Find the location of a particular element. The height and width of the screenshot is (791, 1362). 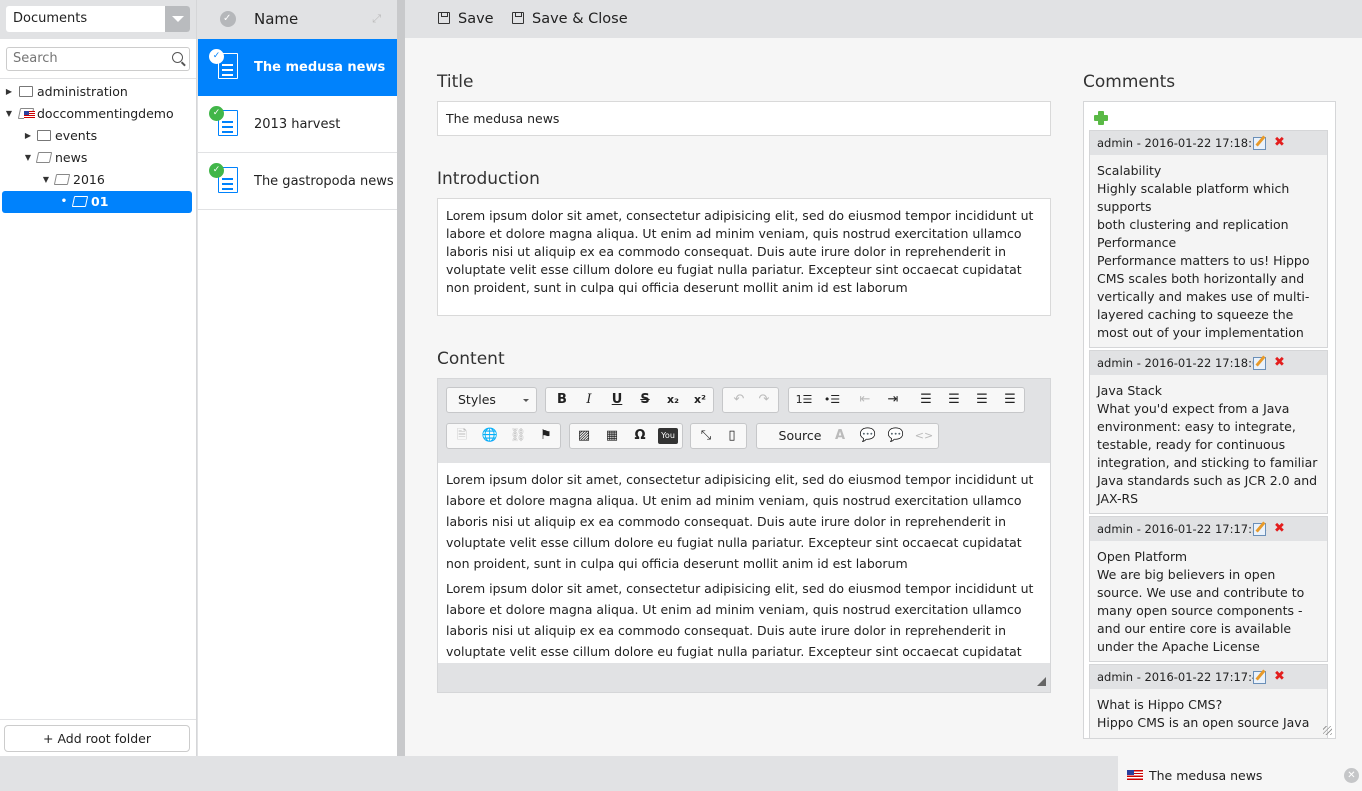

search-input is located at coordinates (83, 59).